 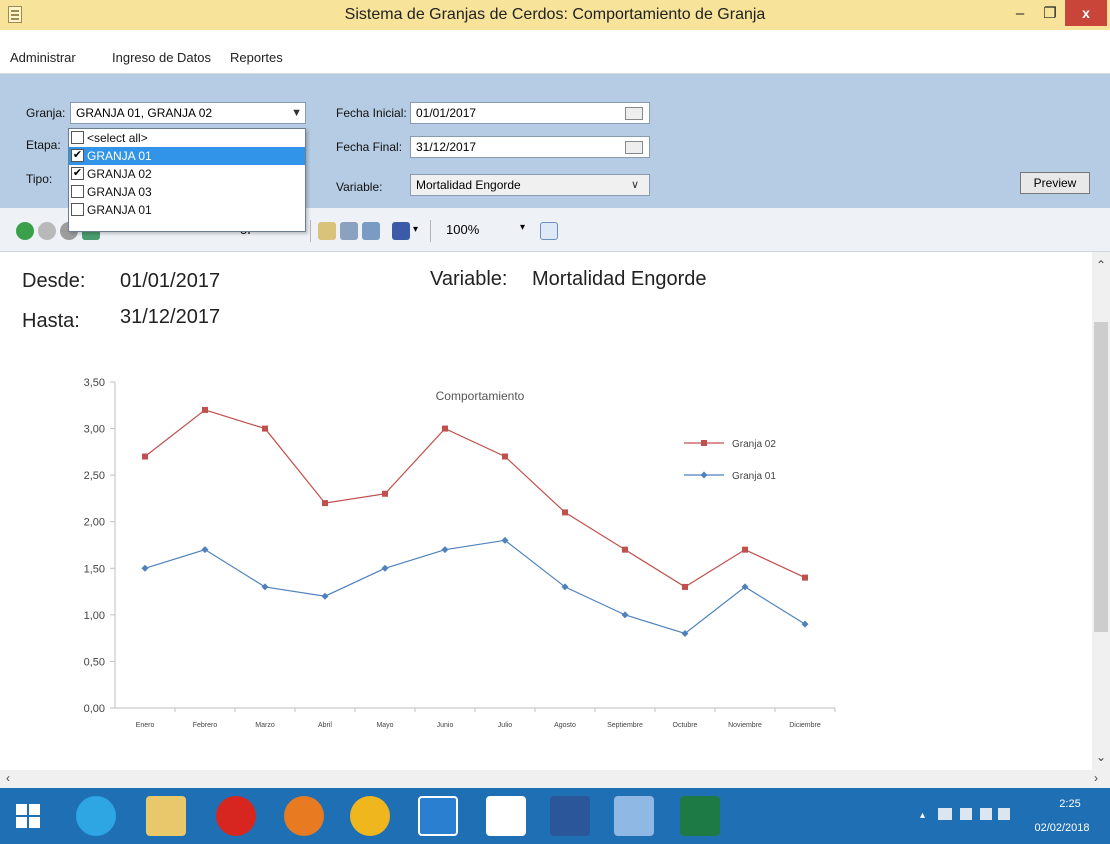 I want to click on volume-icon, so click(x=966, y=814).